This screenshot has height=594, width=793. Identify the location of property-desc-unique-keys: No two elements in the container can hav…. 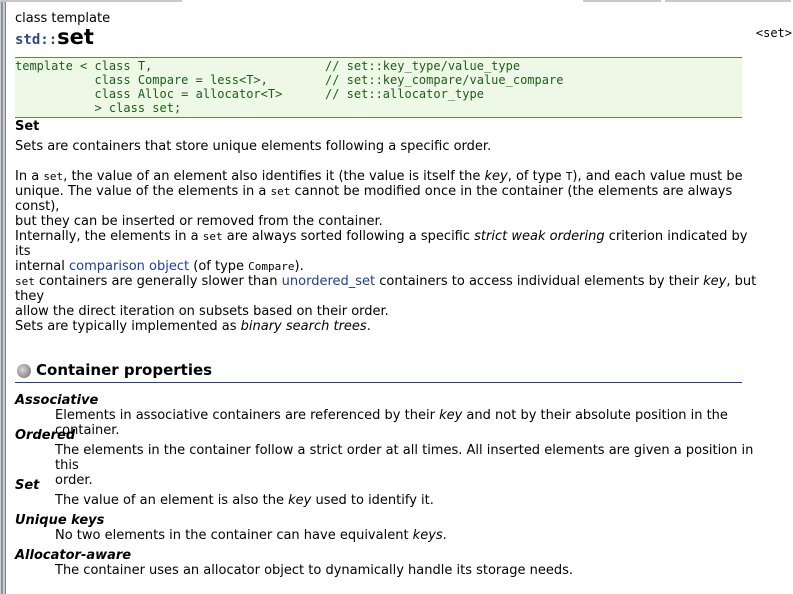
(251, 535).